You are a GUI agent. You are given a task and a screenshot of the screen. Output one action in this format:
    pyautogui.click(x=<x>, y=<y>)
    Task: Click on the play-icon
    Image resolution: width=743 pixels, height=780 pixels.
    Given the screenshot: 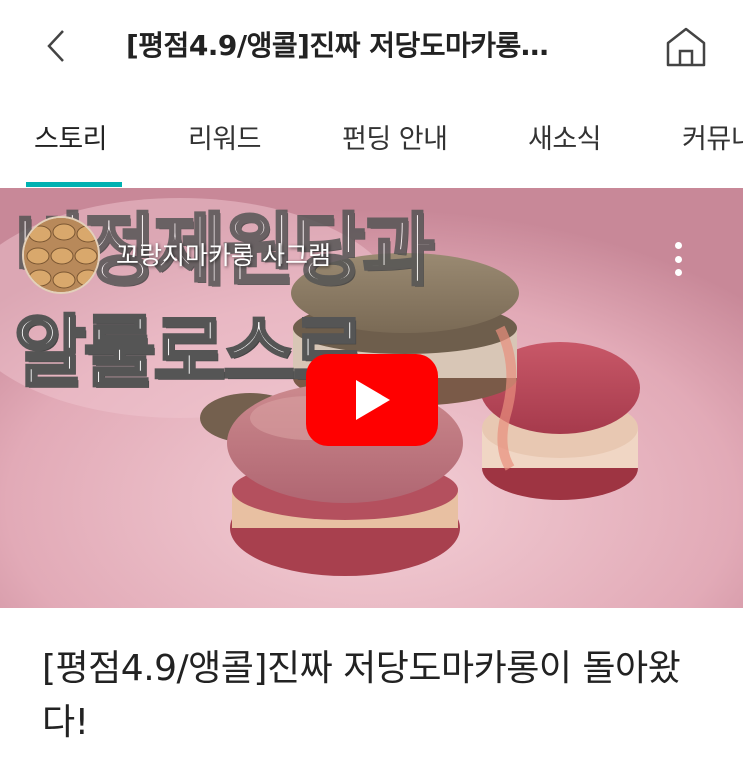 What is the action you would take?
    pyautogui.click(x=373, y=400)
    